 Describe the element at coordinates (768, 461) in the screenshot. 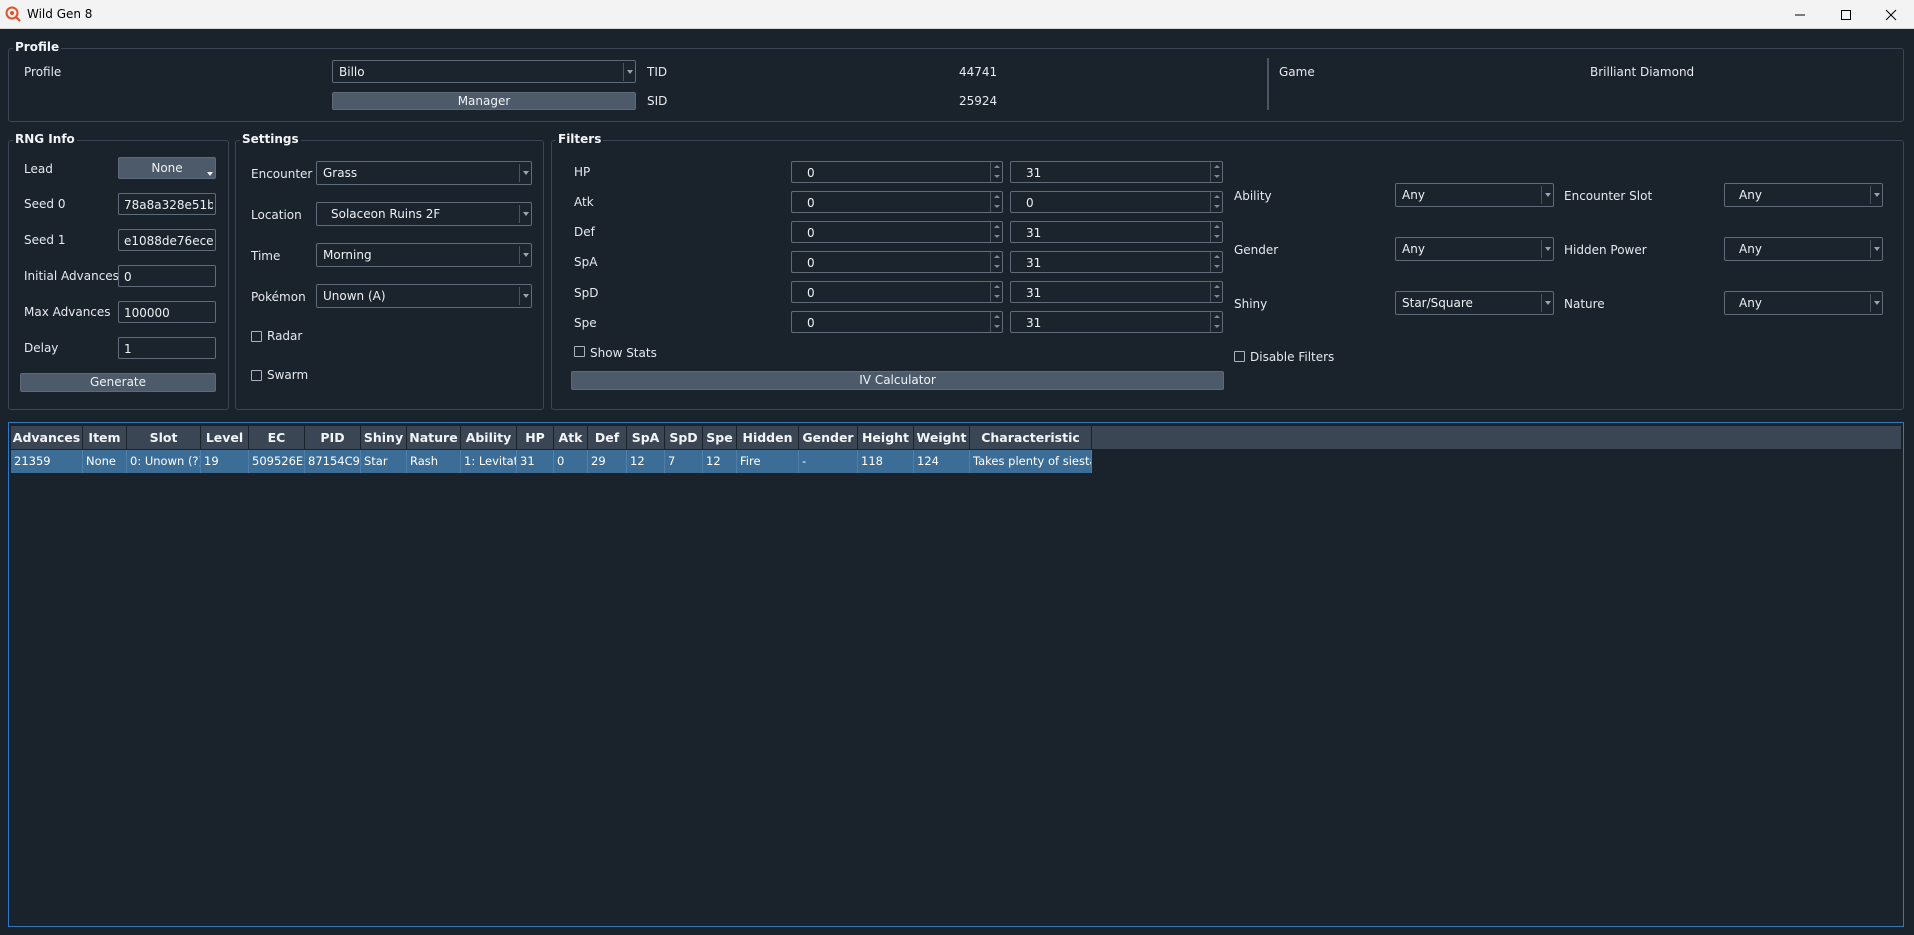

I see `cell-hidden: Fire` at that location.